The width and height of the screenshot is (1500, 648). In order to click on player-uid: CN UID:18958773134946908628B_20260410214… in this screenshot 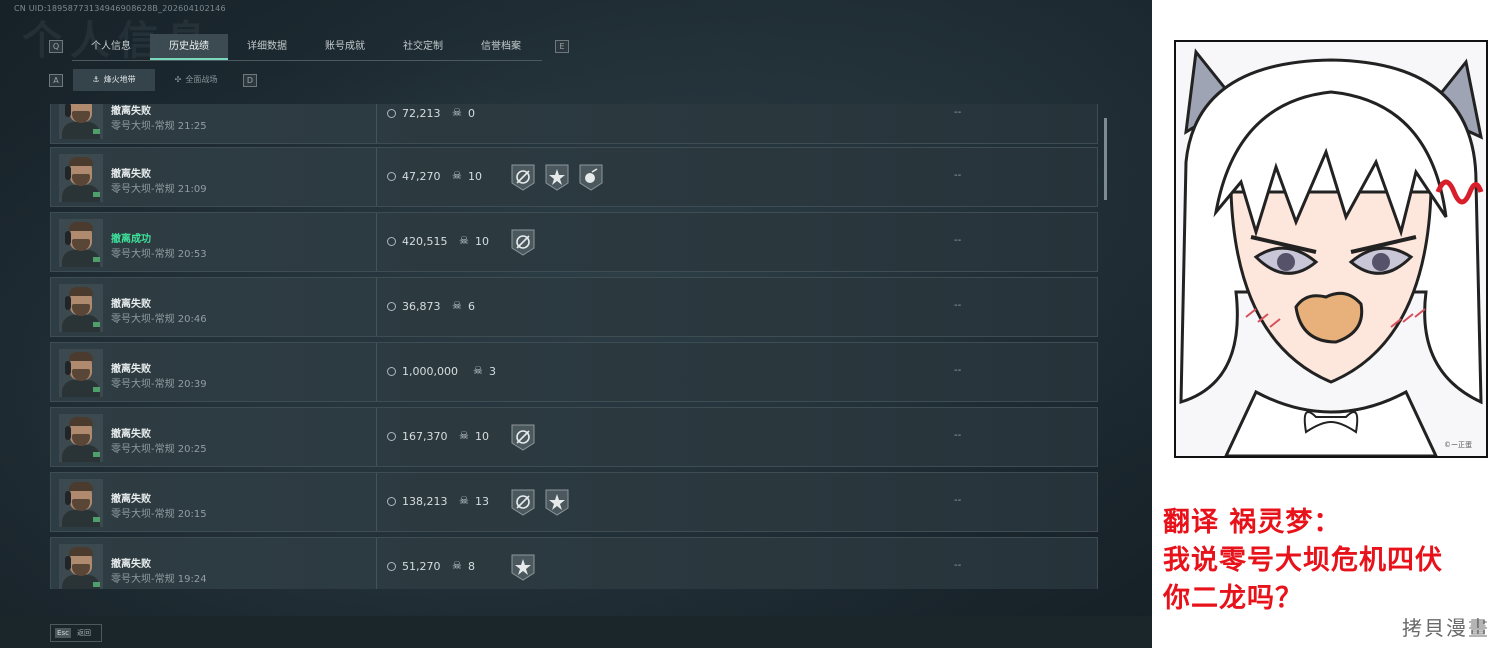, I will do `click(120, 8)`.